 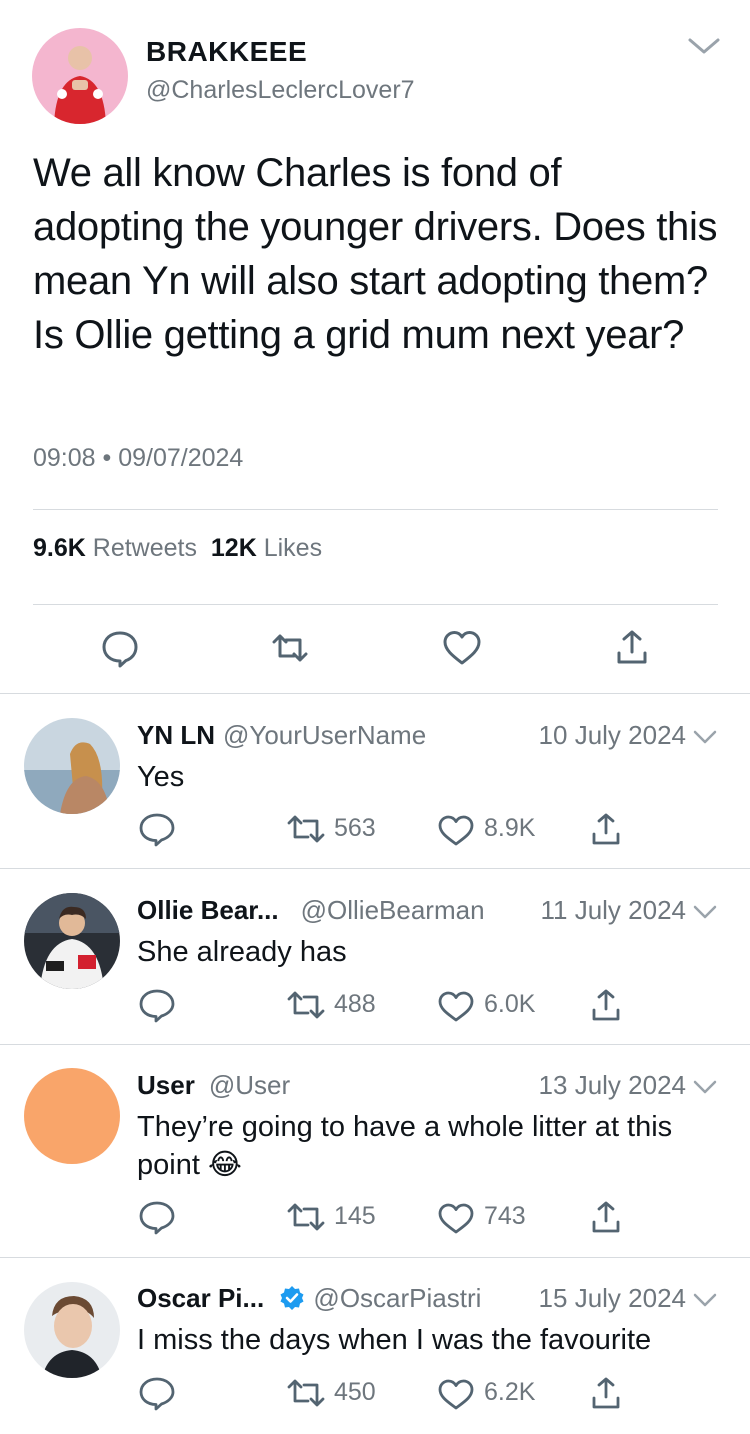 I want to click on author-name: BRAKKEEE, so click(x=226, y=52).